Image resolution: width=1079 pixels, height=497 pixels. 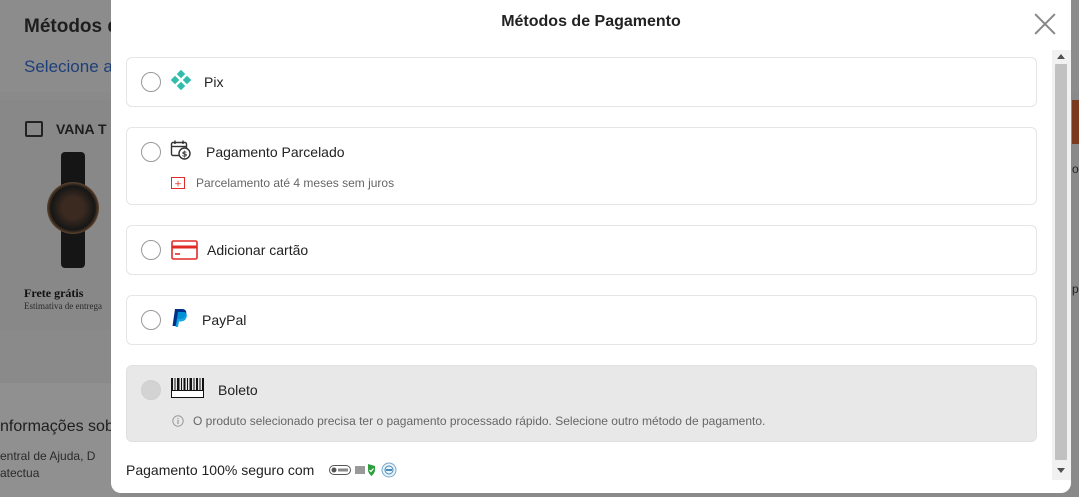 What do you see at coordinates (275, 152) in the screenshot?
I see `option-label: Pagamento Parcelado` at bounding box center [275, 152].